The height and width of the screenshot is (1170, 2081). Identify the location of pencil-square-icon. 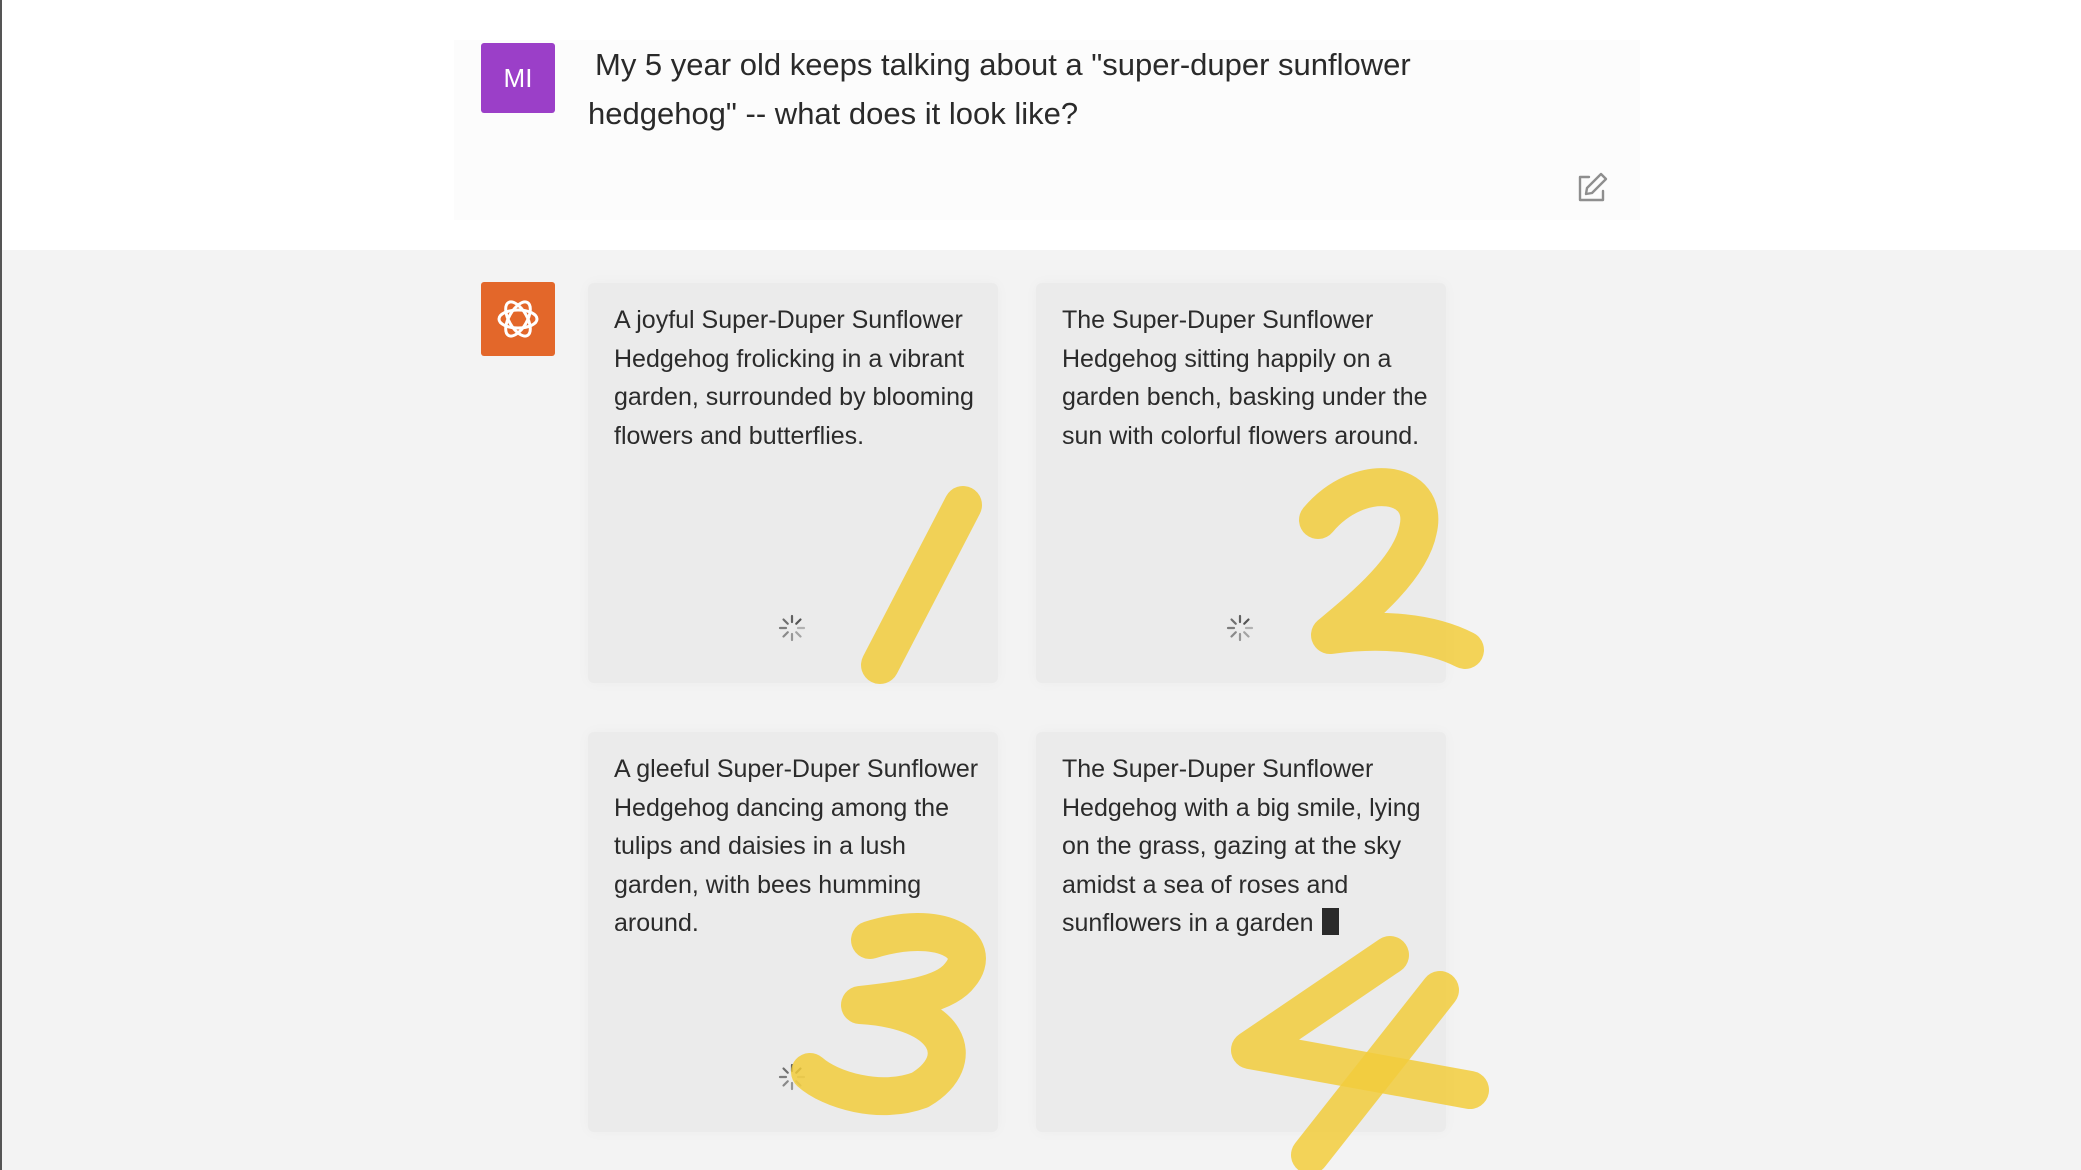
(1593, 187).